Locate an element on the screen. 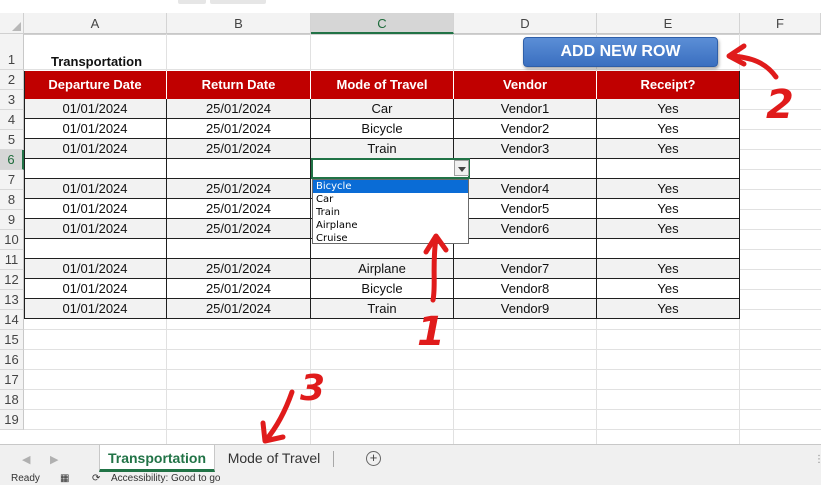  row-header-17: 17 is located at coordinates (12, 380).